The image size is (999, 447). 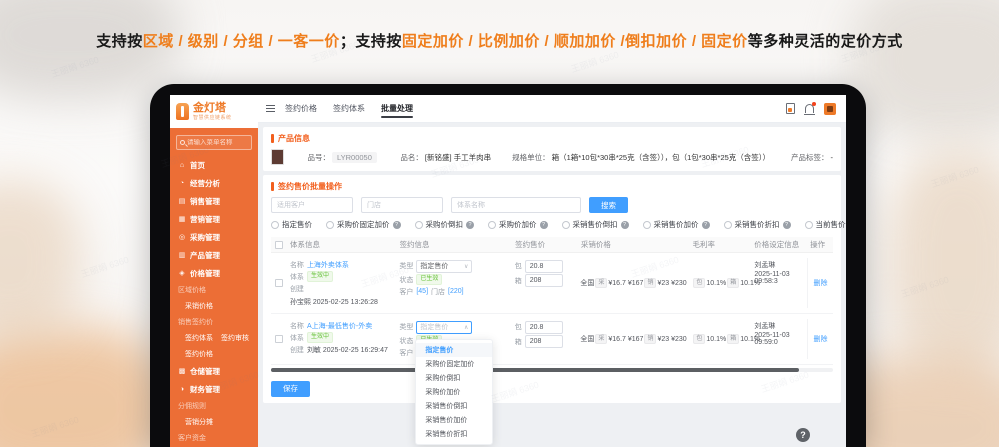 I want to click on sale-prices: ¥23 ¥230, so click(x=672, y=339).